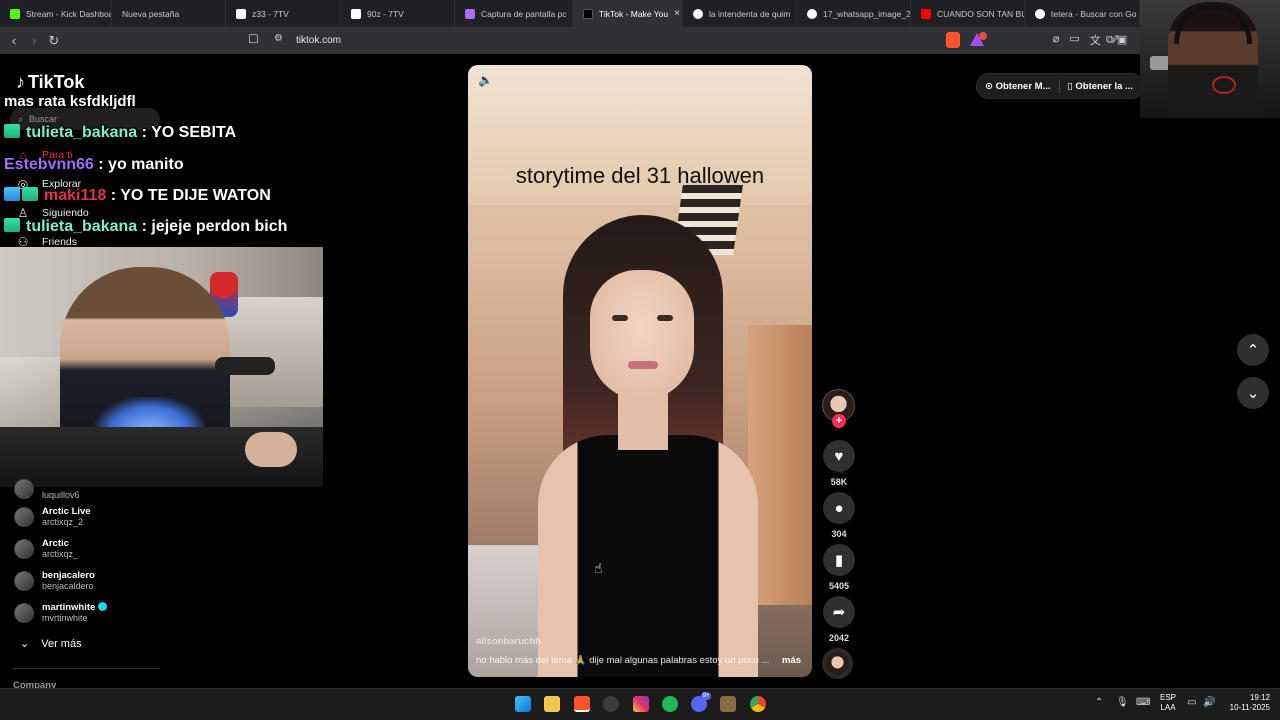 The width and height of the screenshot is (1280, 720). I want to click on file-explorer-icon, so click(552, 704).